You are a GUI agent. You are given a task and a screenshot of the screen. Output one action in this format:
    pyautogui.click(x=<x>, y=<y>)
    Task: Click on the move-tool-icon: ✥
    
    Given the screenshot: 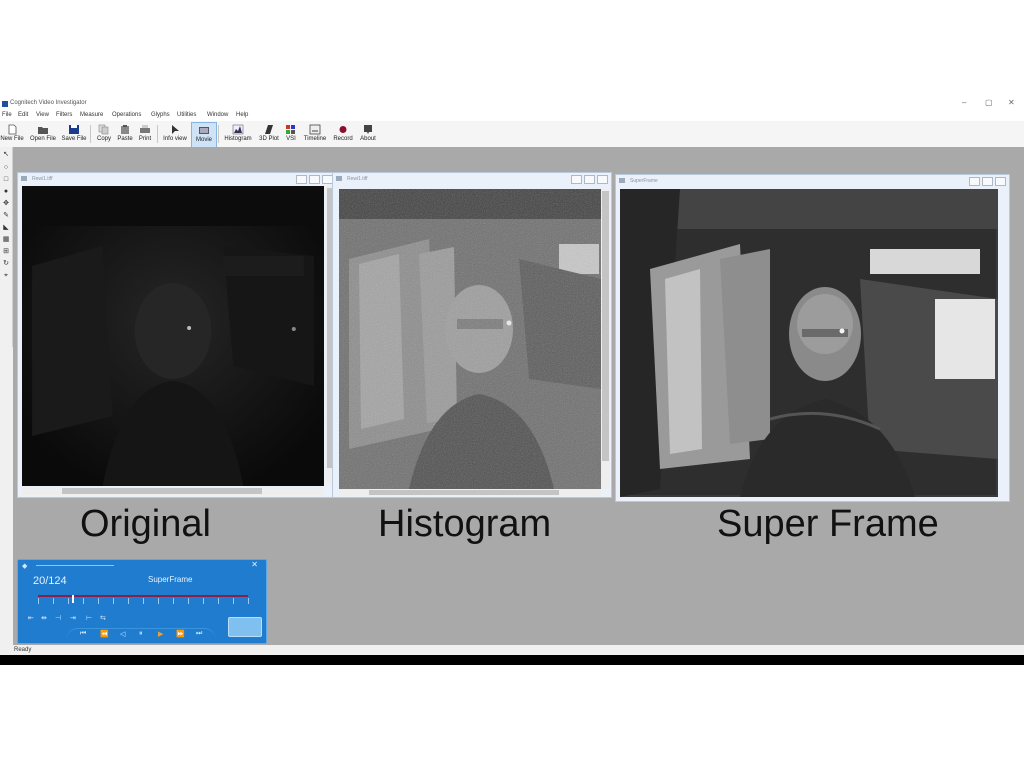 What is the action you would take?
    pyautogui.click(x=6, y=204)
    